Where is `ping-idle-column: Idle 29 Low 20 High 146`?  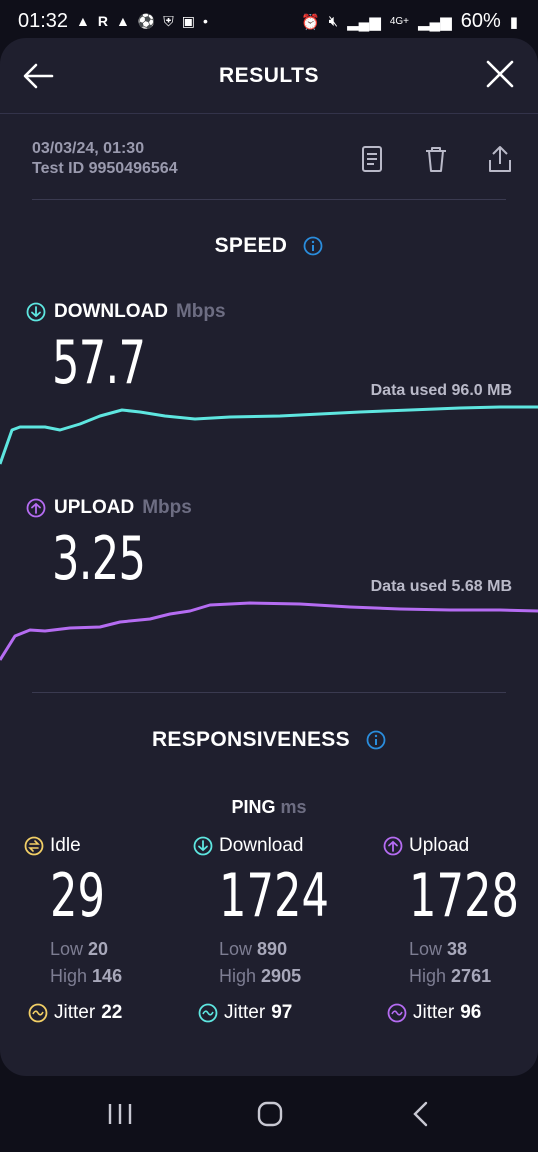
ping-idle-column: Idle 29 Low 20 High 146 is located at coordinates (75, 911).